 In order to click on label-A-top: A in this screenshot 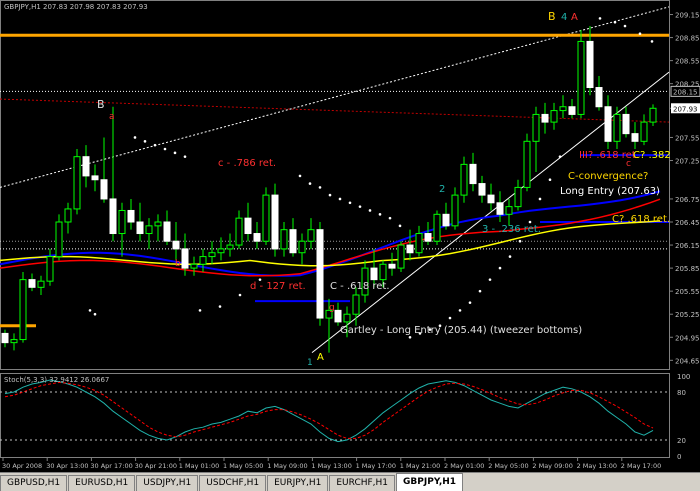, I will do `click(574, 17)`.